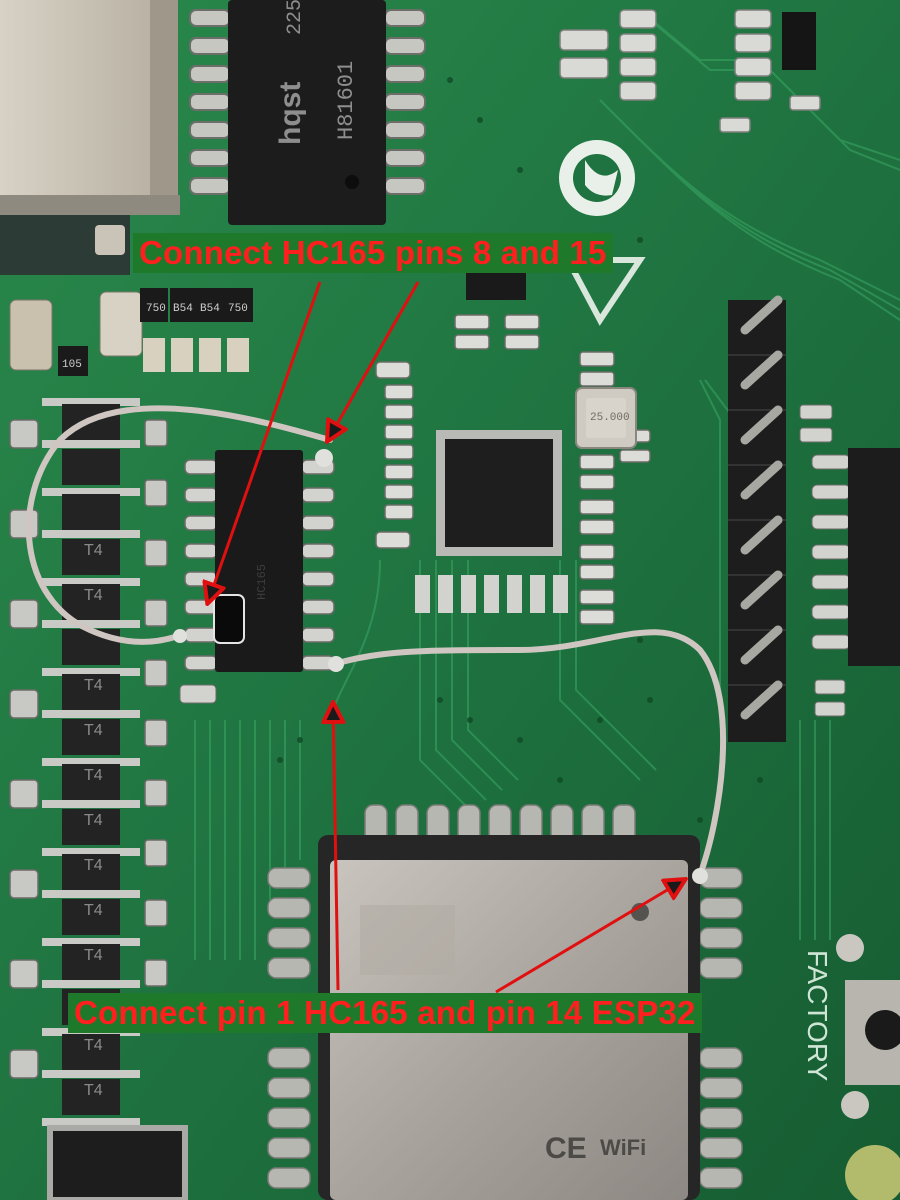  What do you see at coordinates (610, 418) in the screenshot?
I see `crystal-text: 25.000` at bounding box center [610, 418].